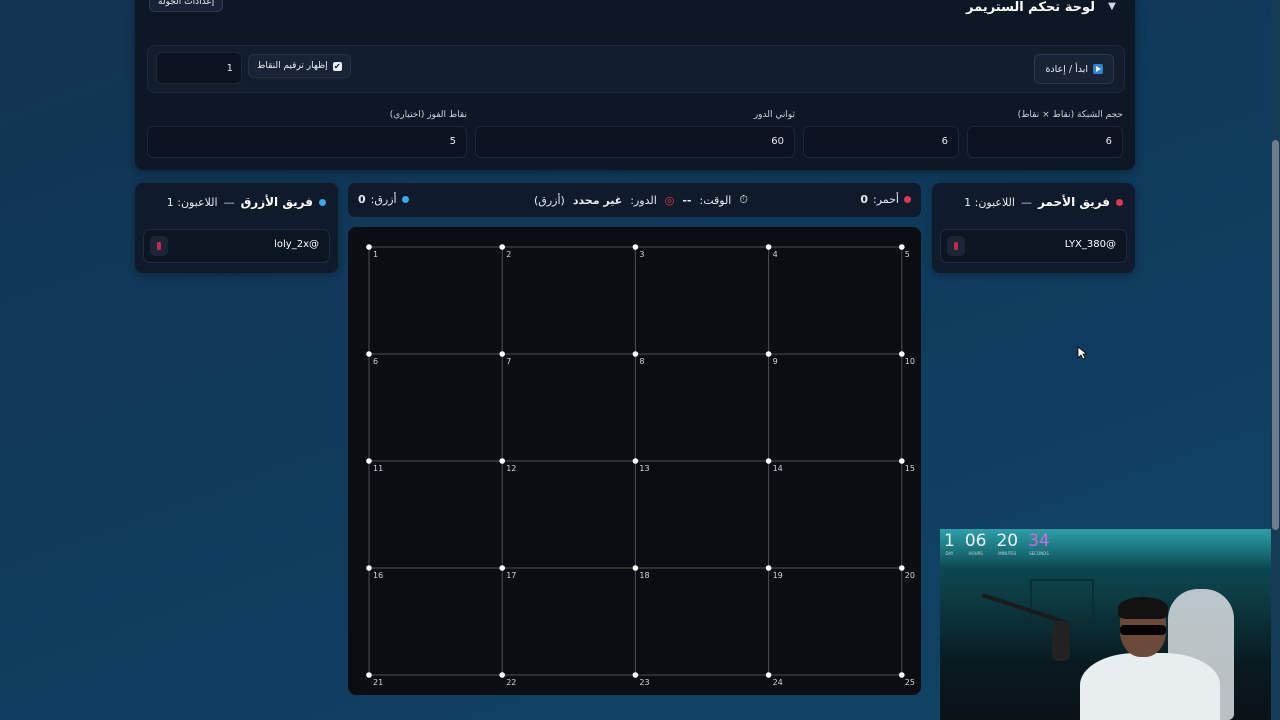 The image size is (1280, 720). What do you see at coordinates (1066, 69) in the screenshot?
I see `start-reset-label: ابدأ / إعادة` at bounding box center [1066, 69].